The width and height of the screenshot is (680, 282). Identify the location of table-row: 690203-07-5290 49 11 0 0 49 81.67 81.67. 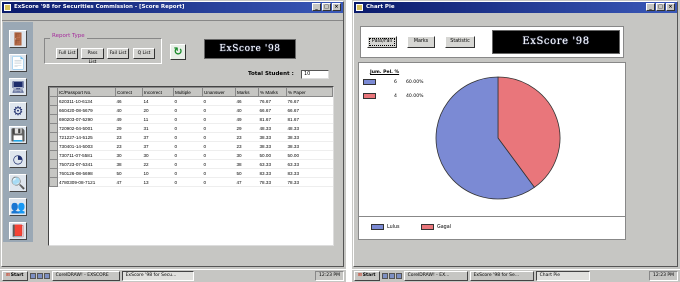
(191, 119).